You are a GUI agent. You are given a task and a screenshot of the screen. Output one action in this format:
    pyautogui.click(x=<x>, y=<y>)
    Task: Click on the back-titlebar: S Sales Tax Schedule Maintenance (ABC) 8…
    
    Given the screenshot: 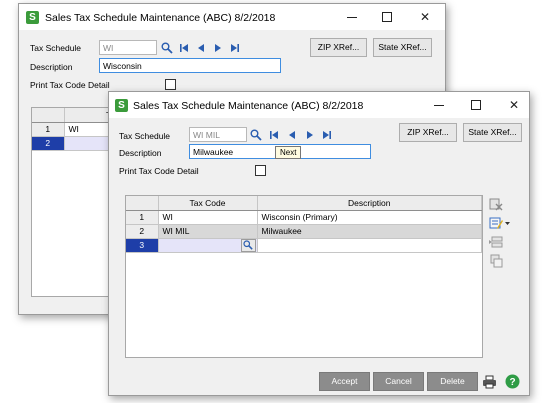 What is the action you would take?
    pyautogui.click(x=232, y=17)
    